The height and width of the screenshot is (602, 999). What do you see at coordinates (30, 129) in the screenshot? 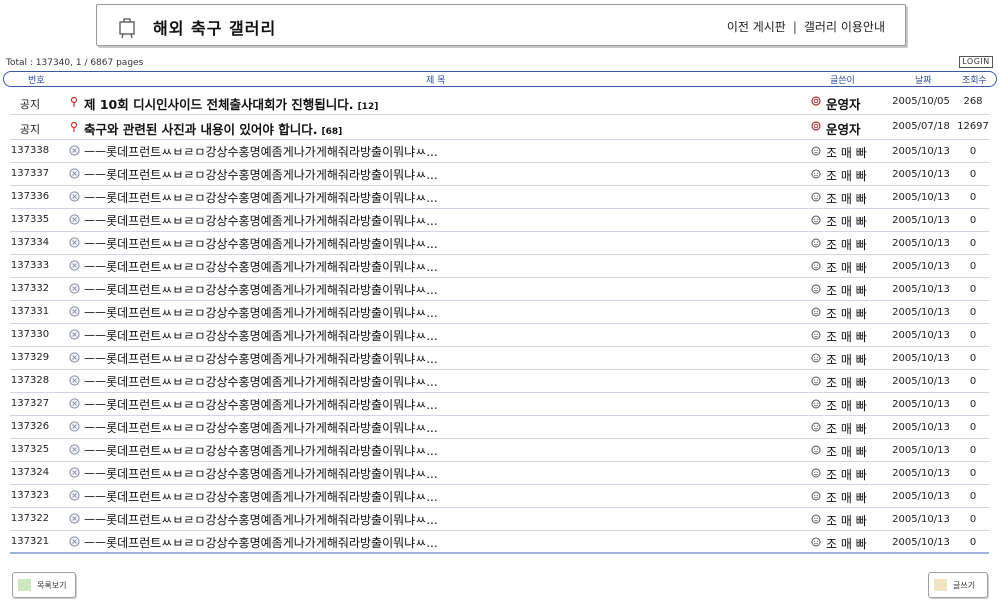
I see `post-number: 공지` at bounding box center [30, 129].